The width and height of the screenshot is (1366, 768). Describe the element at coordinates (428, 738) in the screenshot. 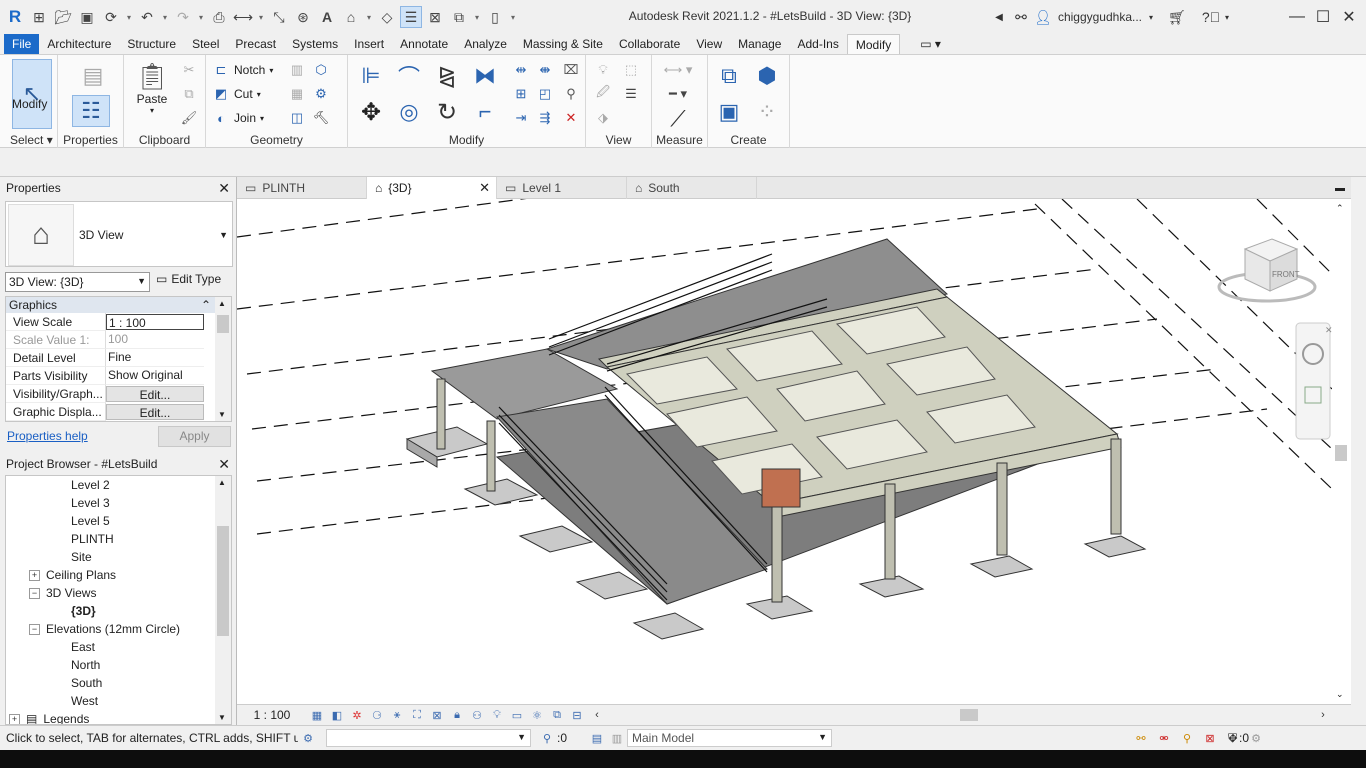

I see `workset-dropdown: ▼` at that location.